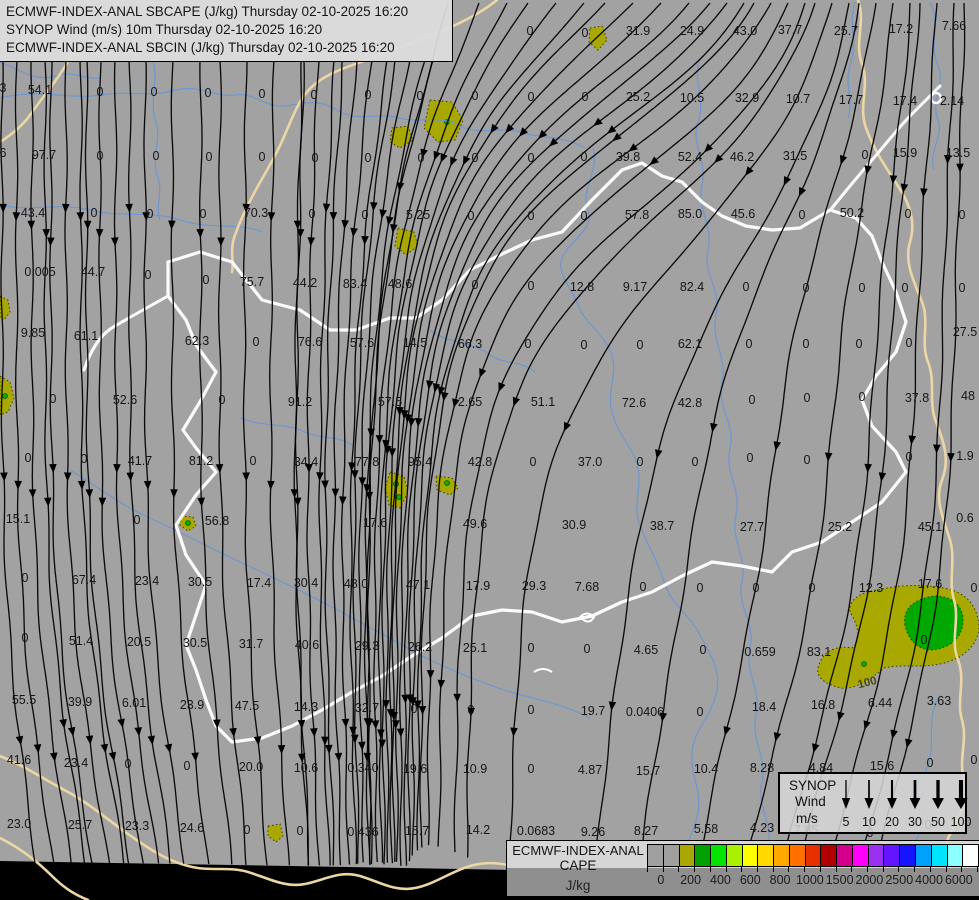 This screenshot has height=900, width=979. What do you see at coordinates (764, 706) in the screenshot?
I see `station-value: 18.4` at bounding box center [764, 706].